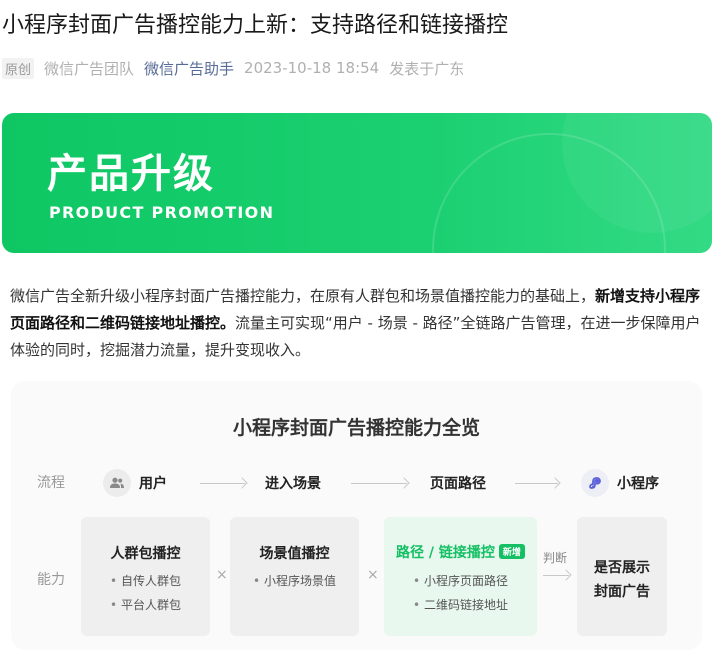 The image size is (716, 650). I want to click on flow-user-label: 用户, so click(153, 484).